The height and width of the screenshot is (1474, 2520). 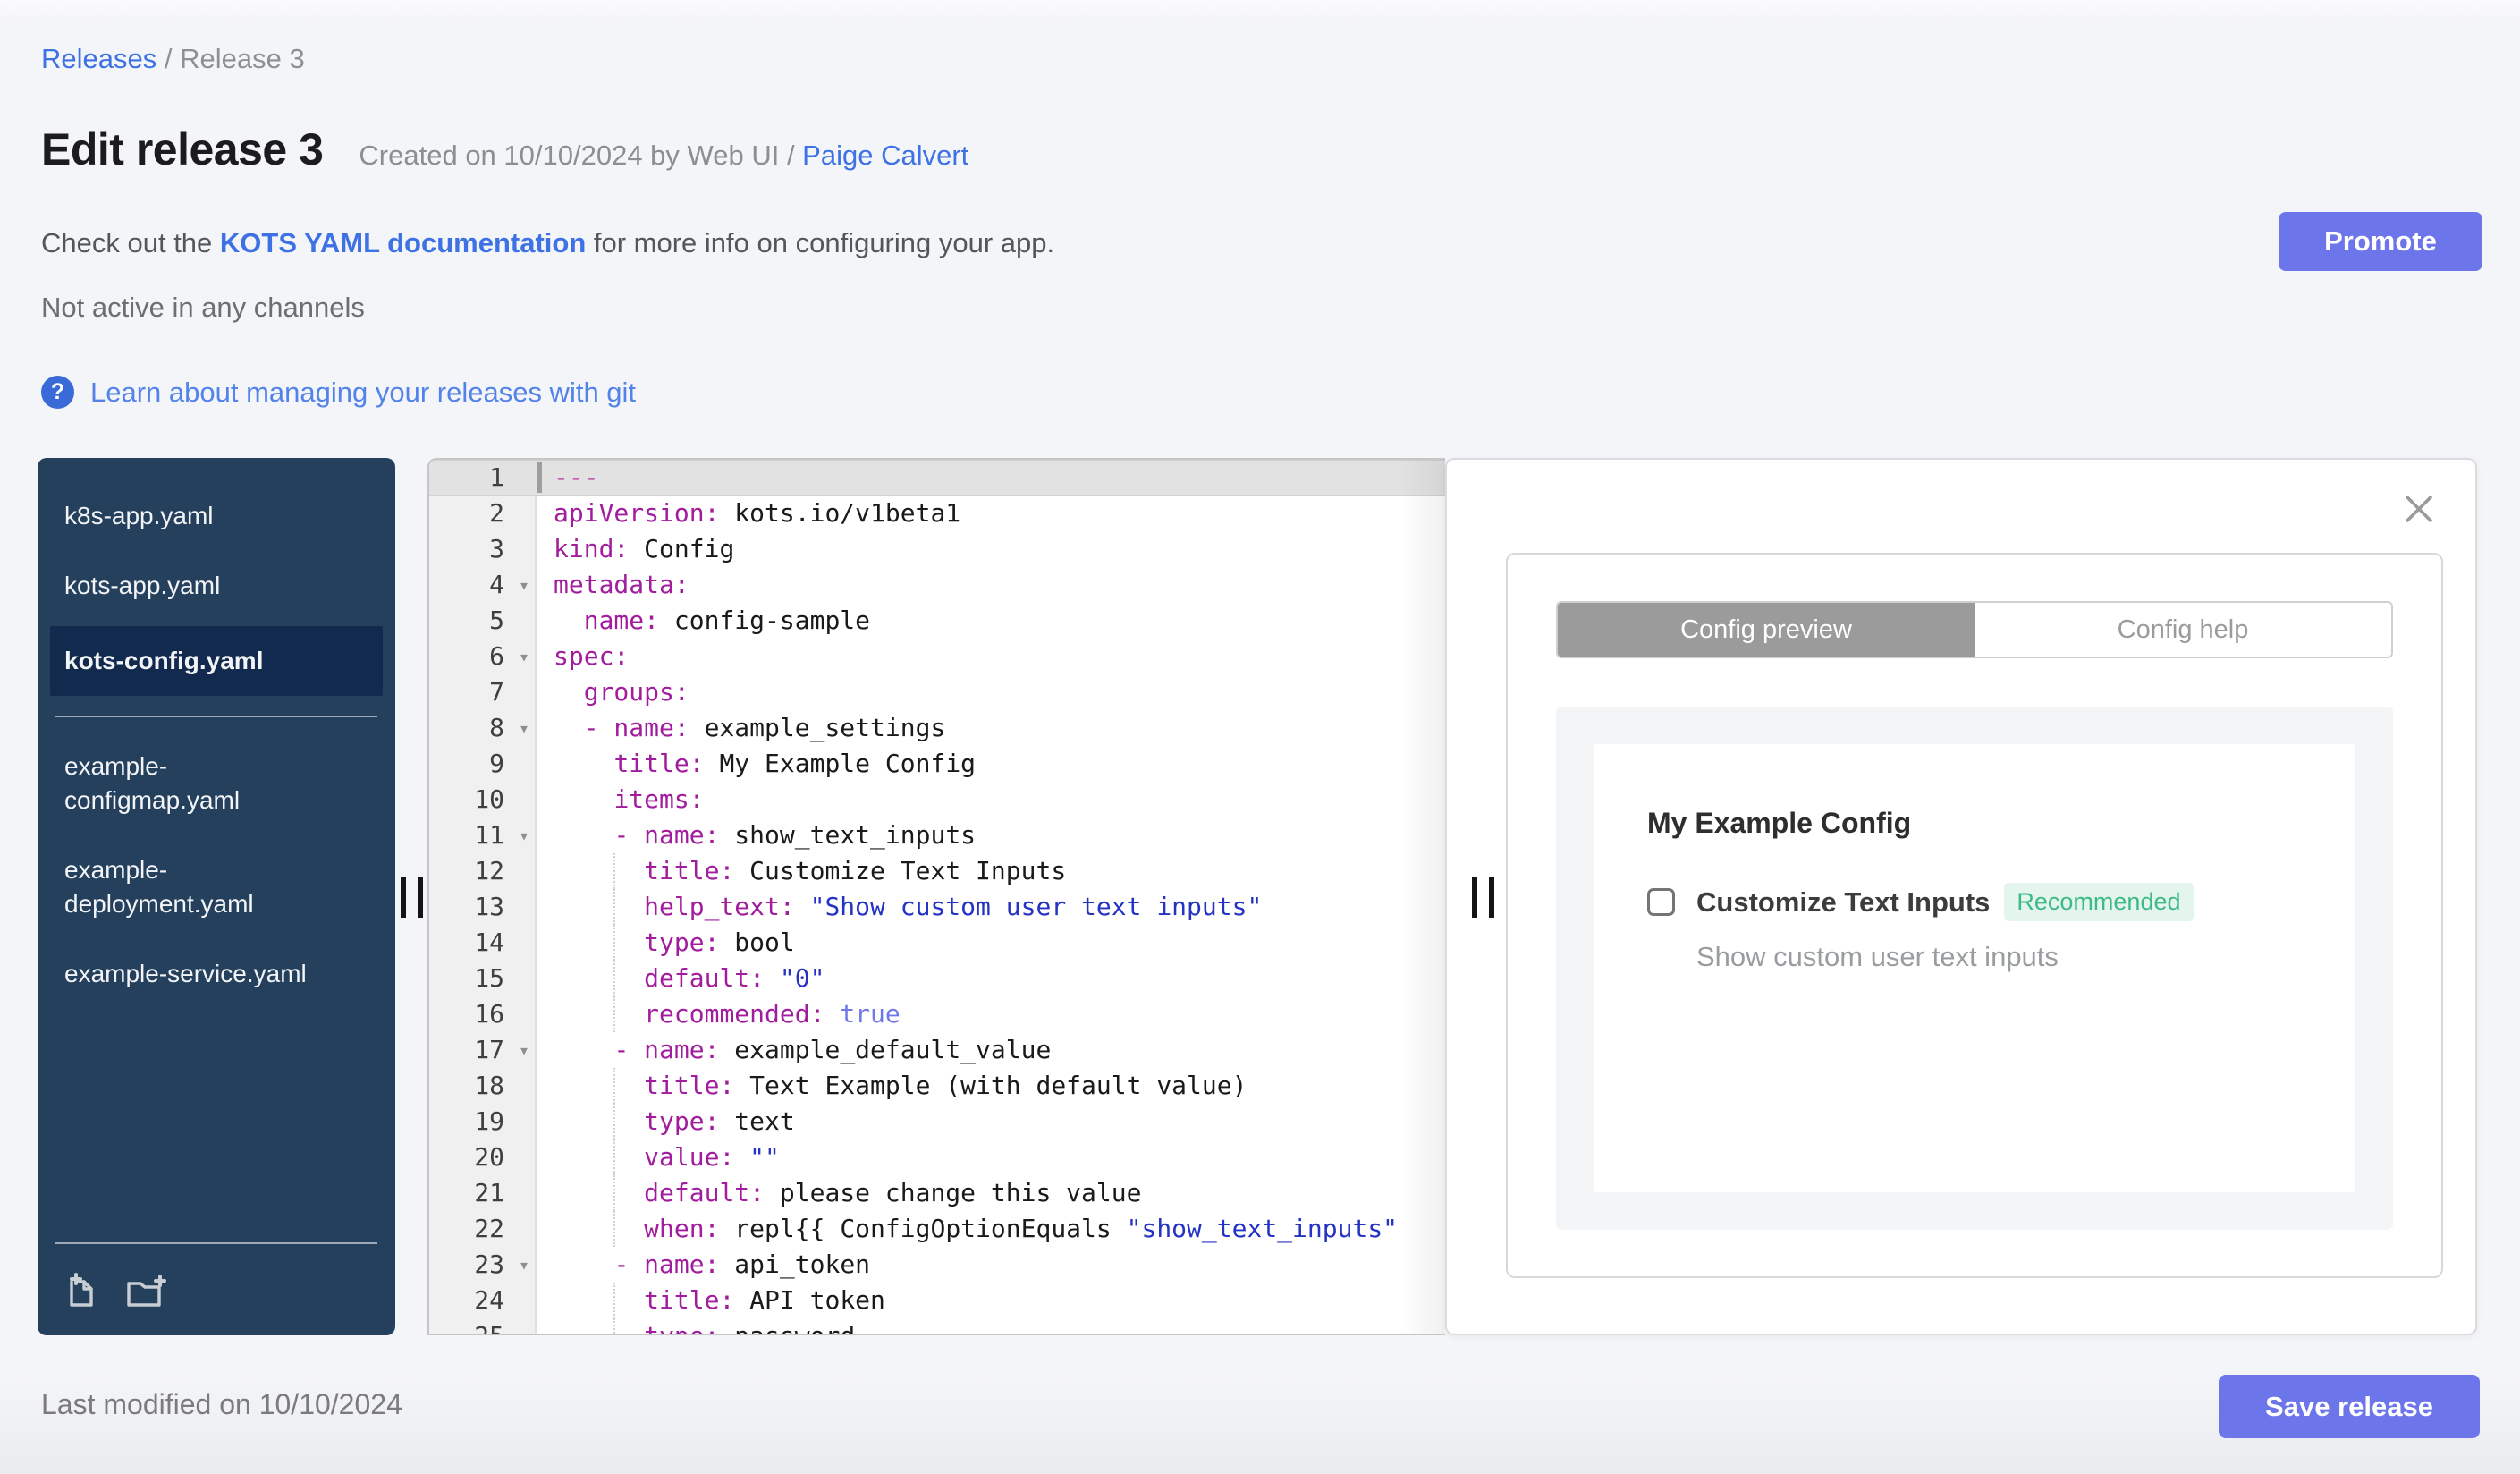 What do you see at coordinates (991, 1121) in the screenshot?
I see `code-text: type: text` at bounding box center [991, 1121].